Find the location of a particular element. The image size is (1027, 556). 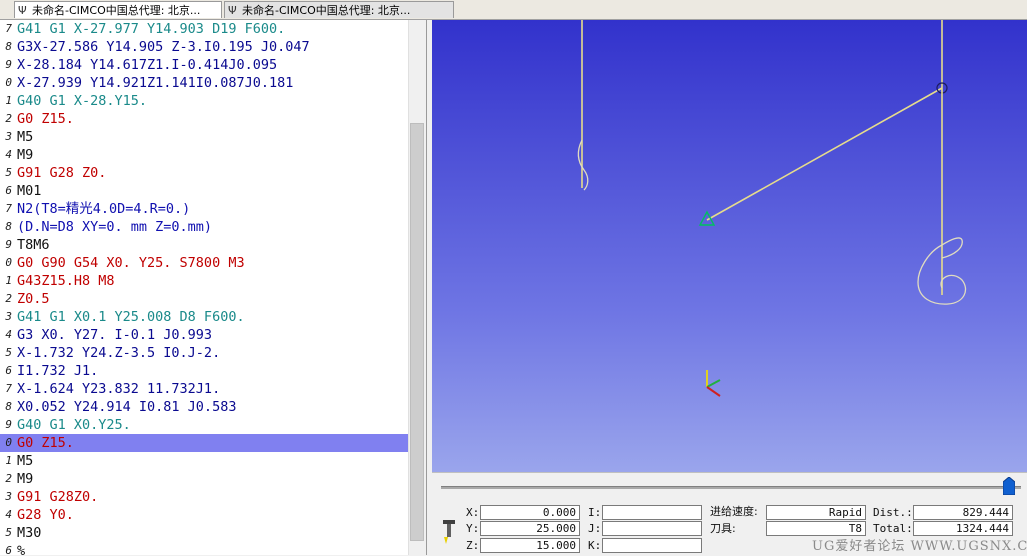

code-text: G40 G1 X-28.Y15. is located at coordinates (82, 101).